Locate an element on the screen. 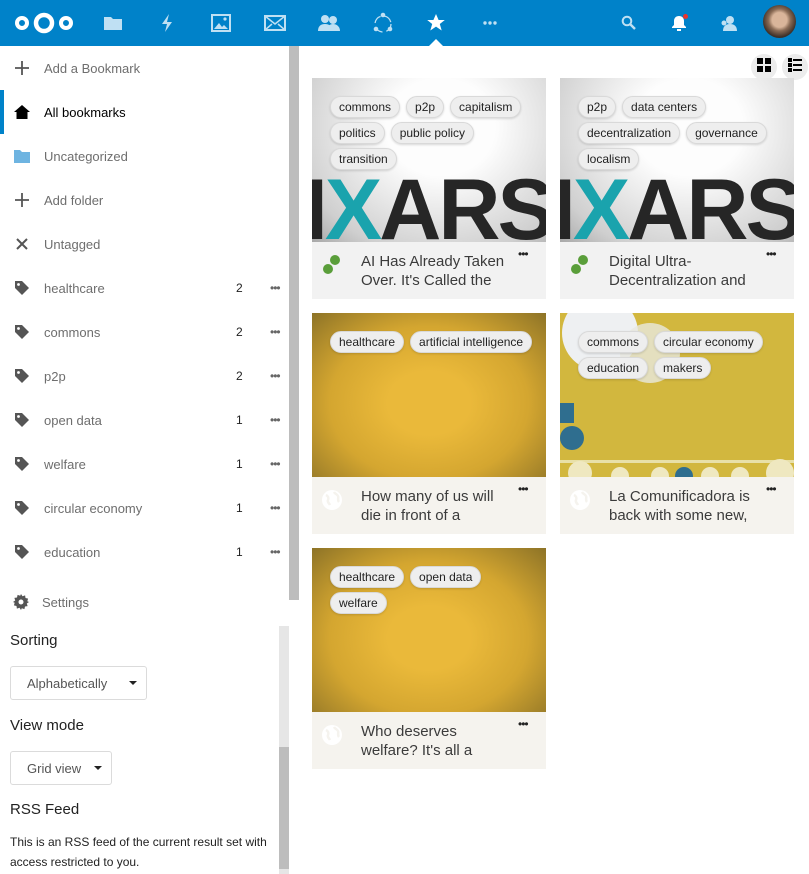 The width and height of the screenshot is (809, 874). sorting-title: Sorting is located at coordinates (34, 640).